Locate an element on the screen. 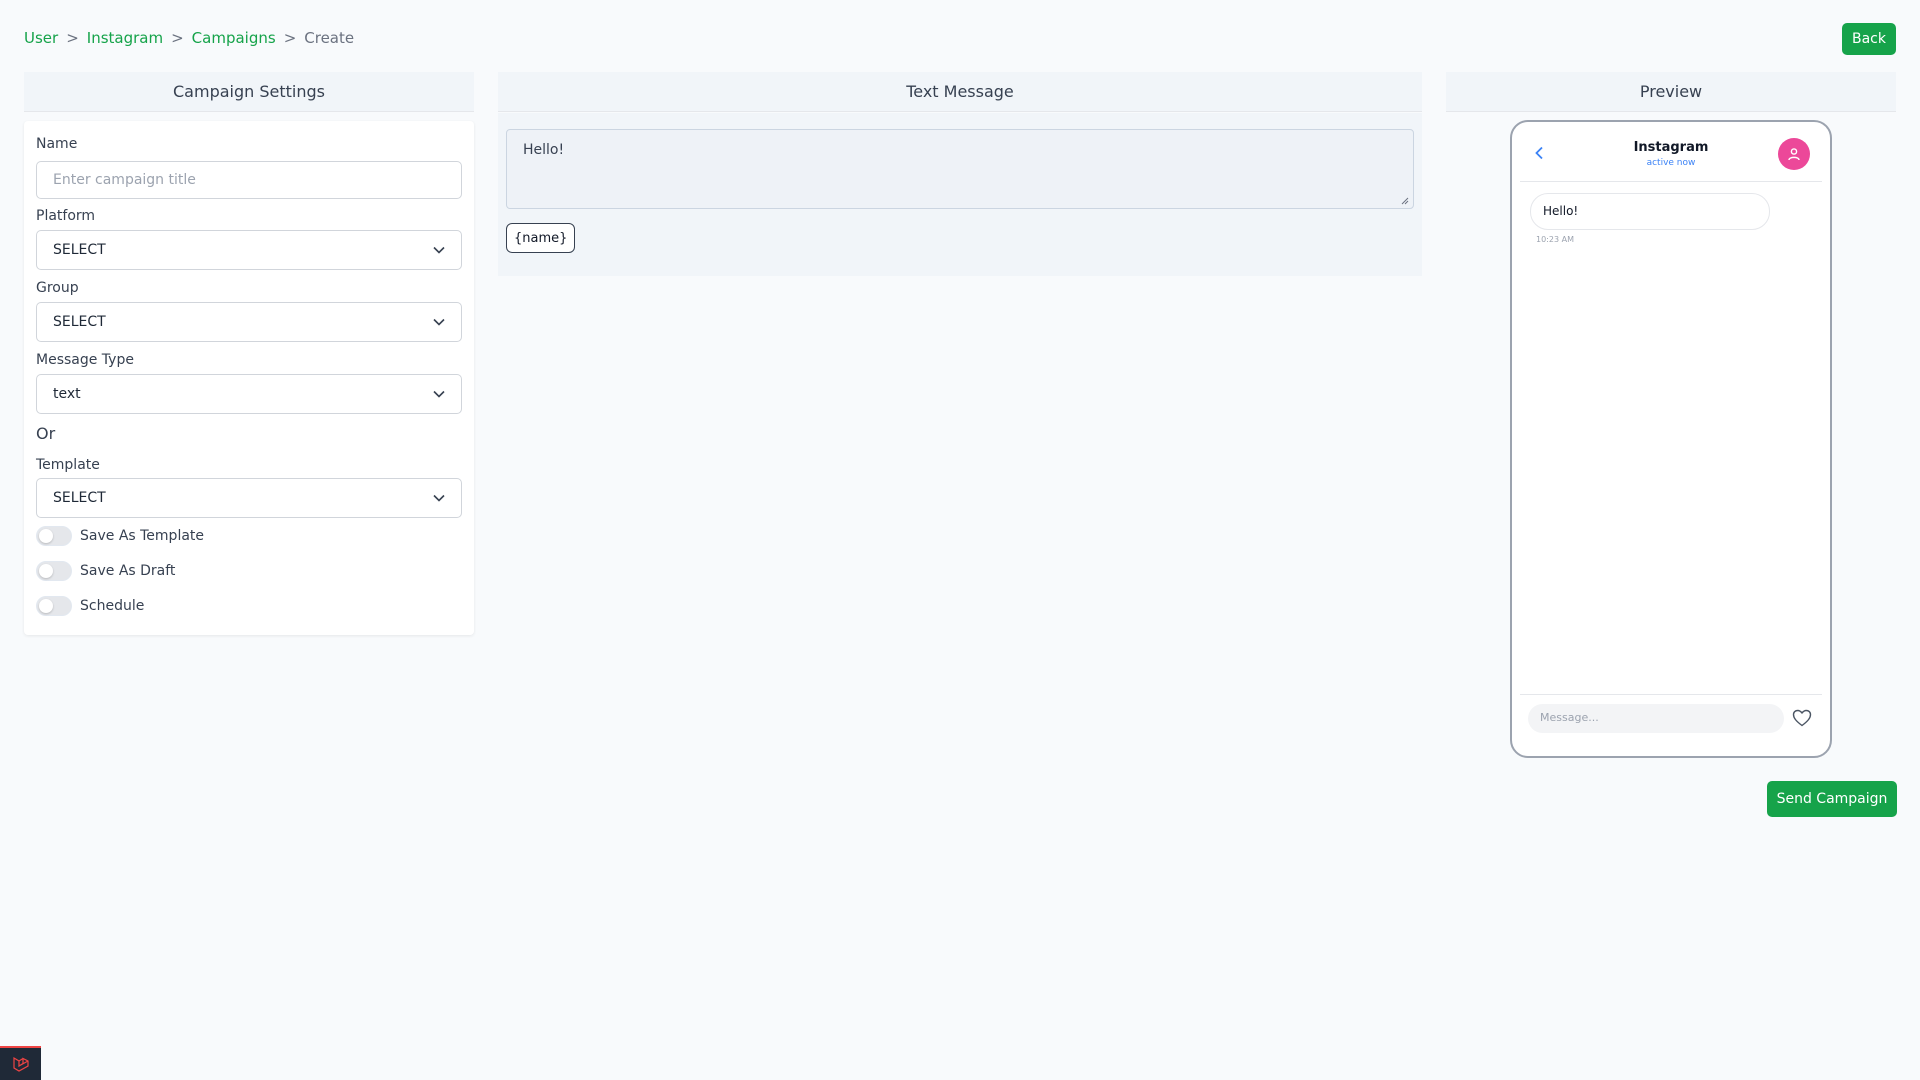  preview-status: active now is located at coordinates (1671, 163).